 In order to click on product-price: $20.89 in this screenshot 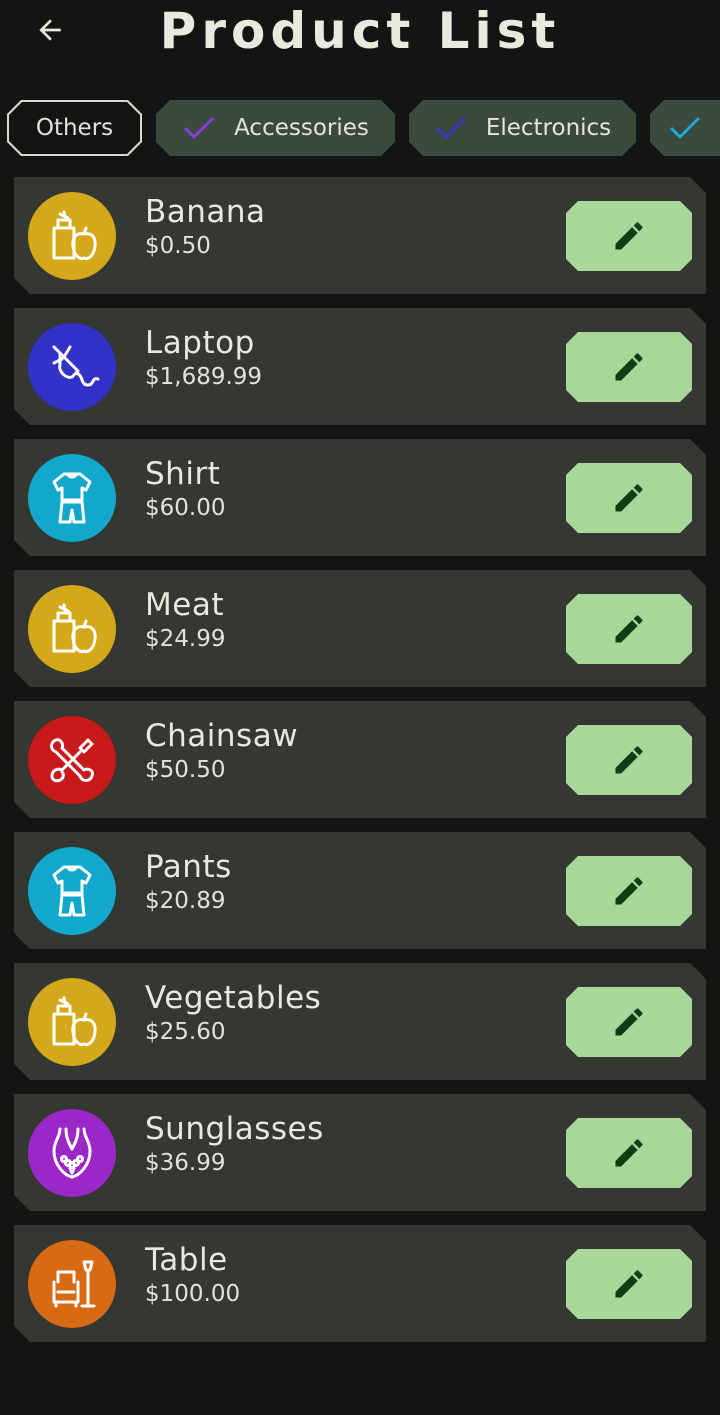, I will do `click(185, 901)`.